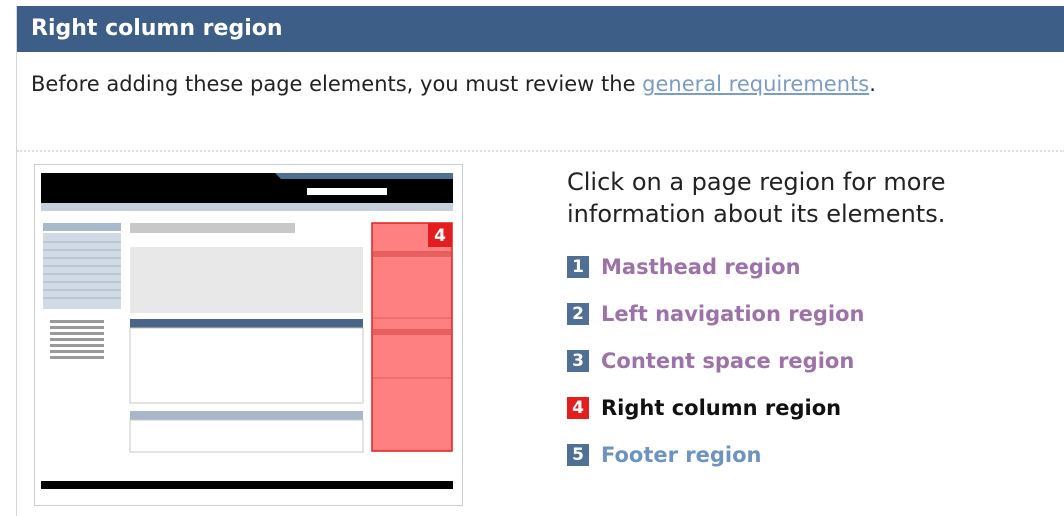 The width and height of the screenshot is (1064, 516). I want to click on region-number-badge: 2, so click(578, 314).